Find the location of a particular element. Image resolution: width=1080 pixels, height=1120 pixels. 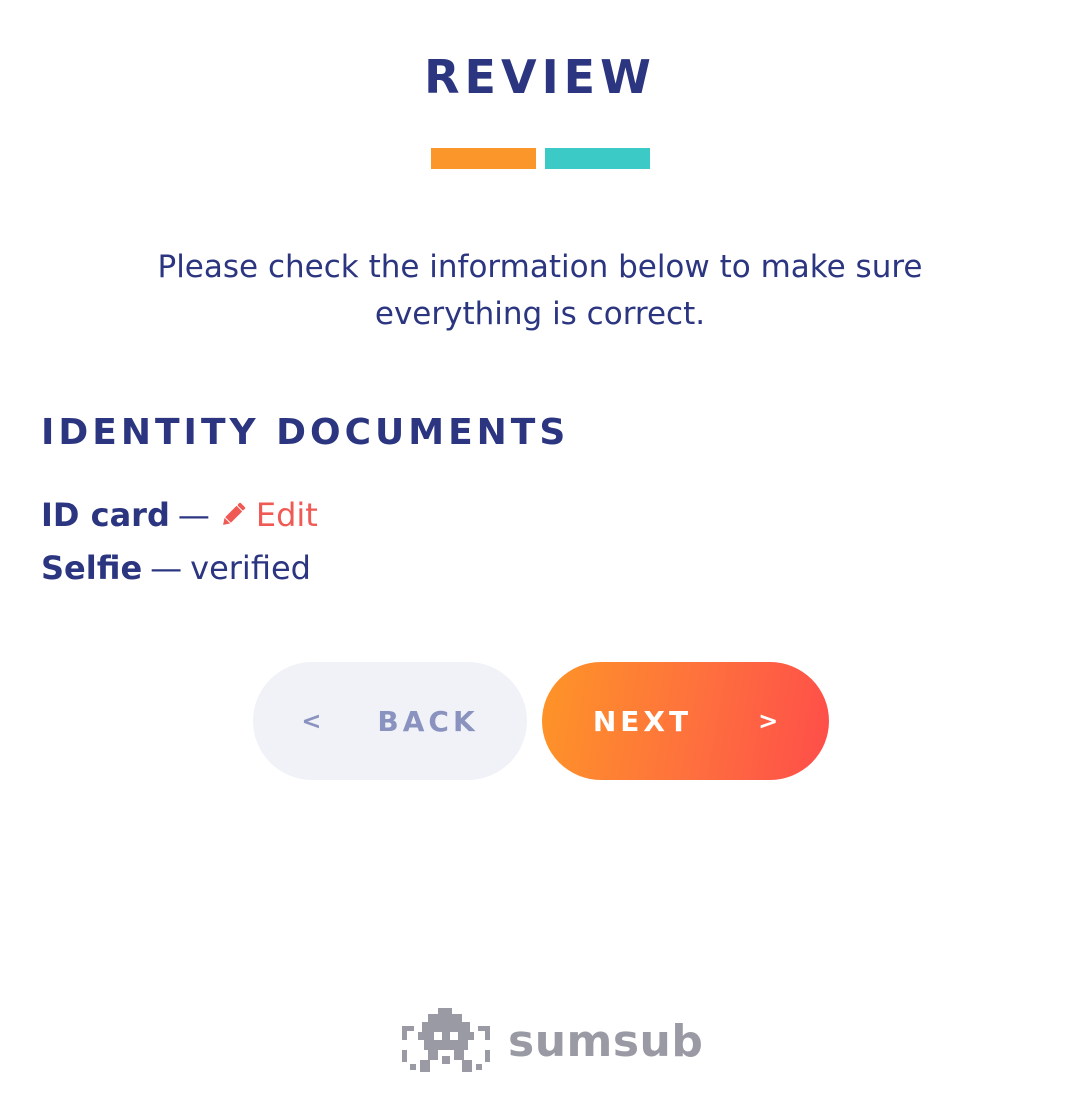

edit-label: Edit is located at coordinates (286, 515).